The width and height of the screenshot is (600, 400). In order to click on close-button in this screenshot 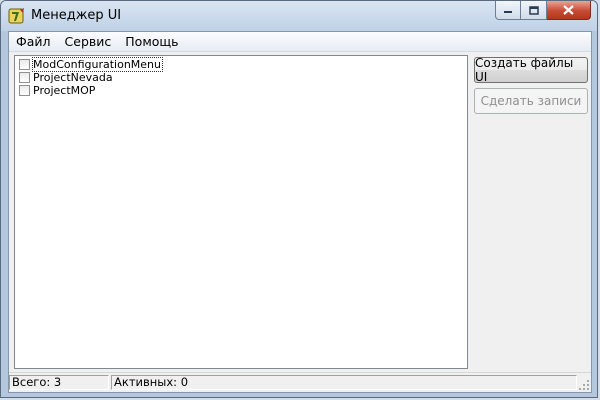, I will do `click(569, 10)`.